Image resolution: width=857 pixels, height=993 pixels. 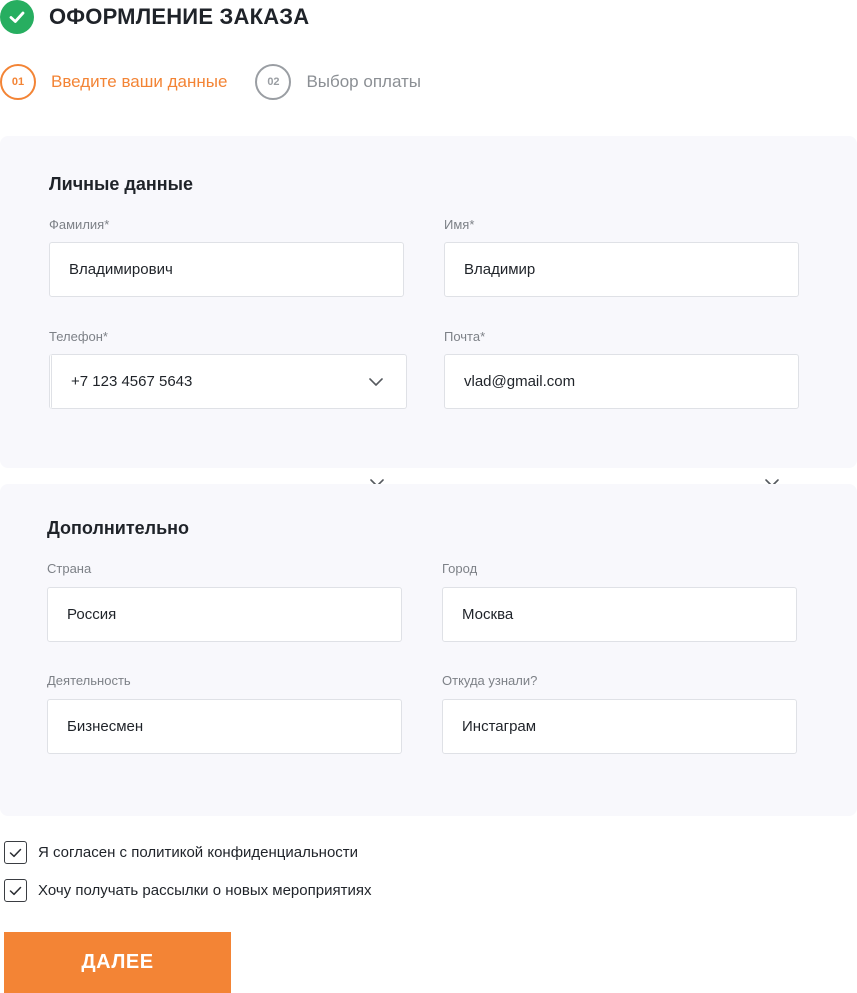 I want to click on name-field: Владимир, so click(x=621, y=269).